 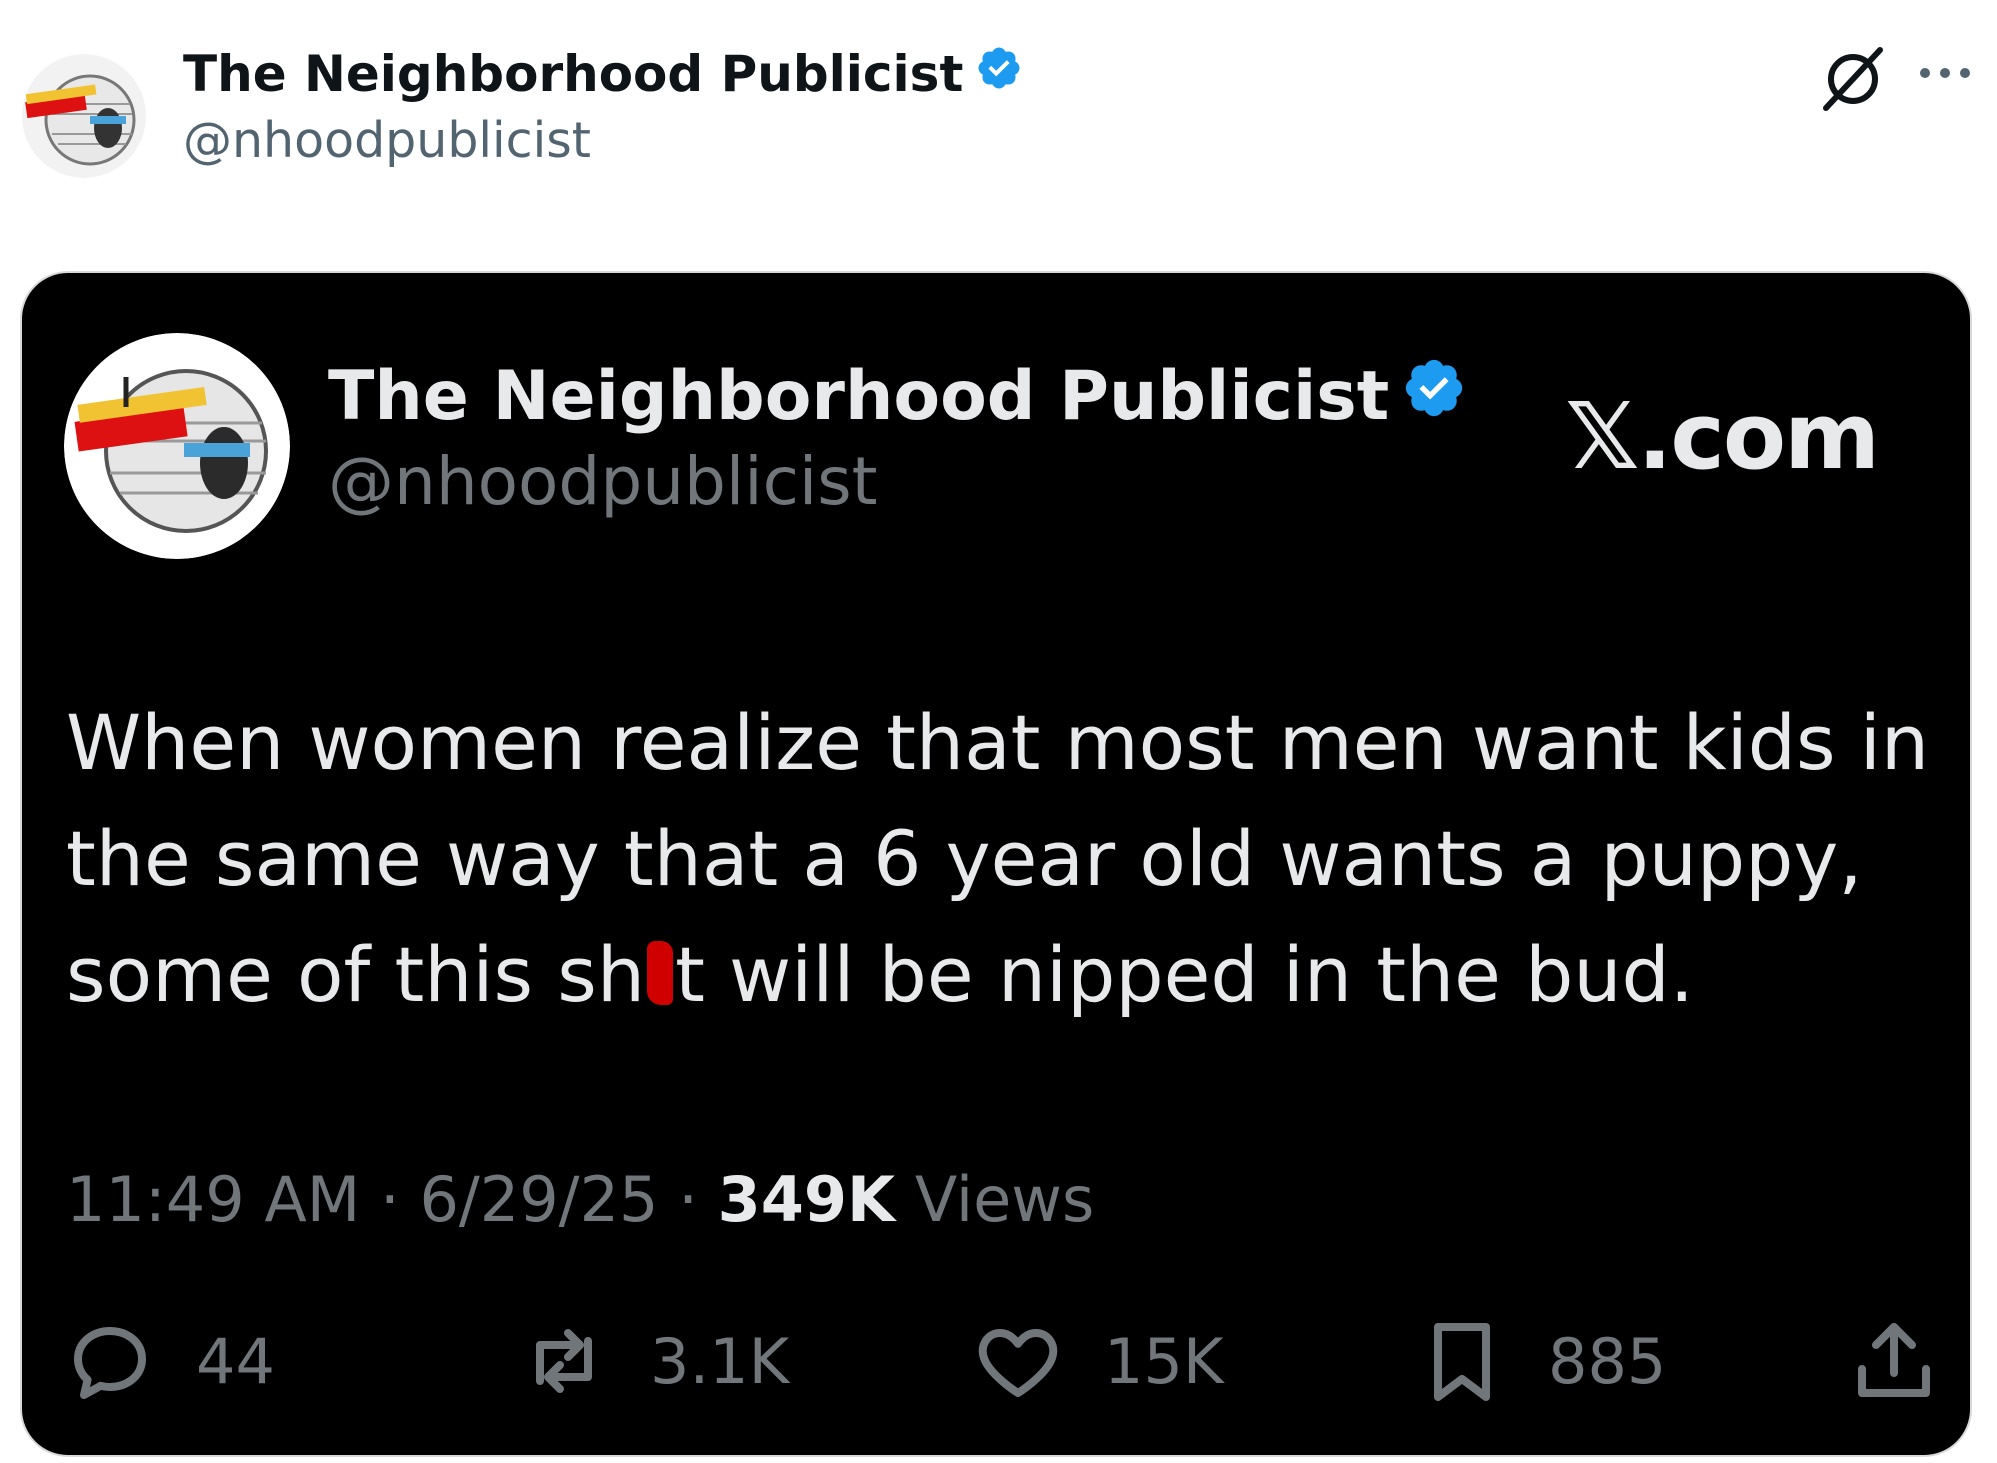 What do you see at coordinates (1097, 1361) in the screenshot?
I see `like-button: 15K` at bounding box center [1097, 1361].